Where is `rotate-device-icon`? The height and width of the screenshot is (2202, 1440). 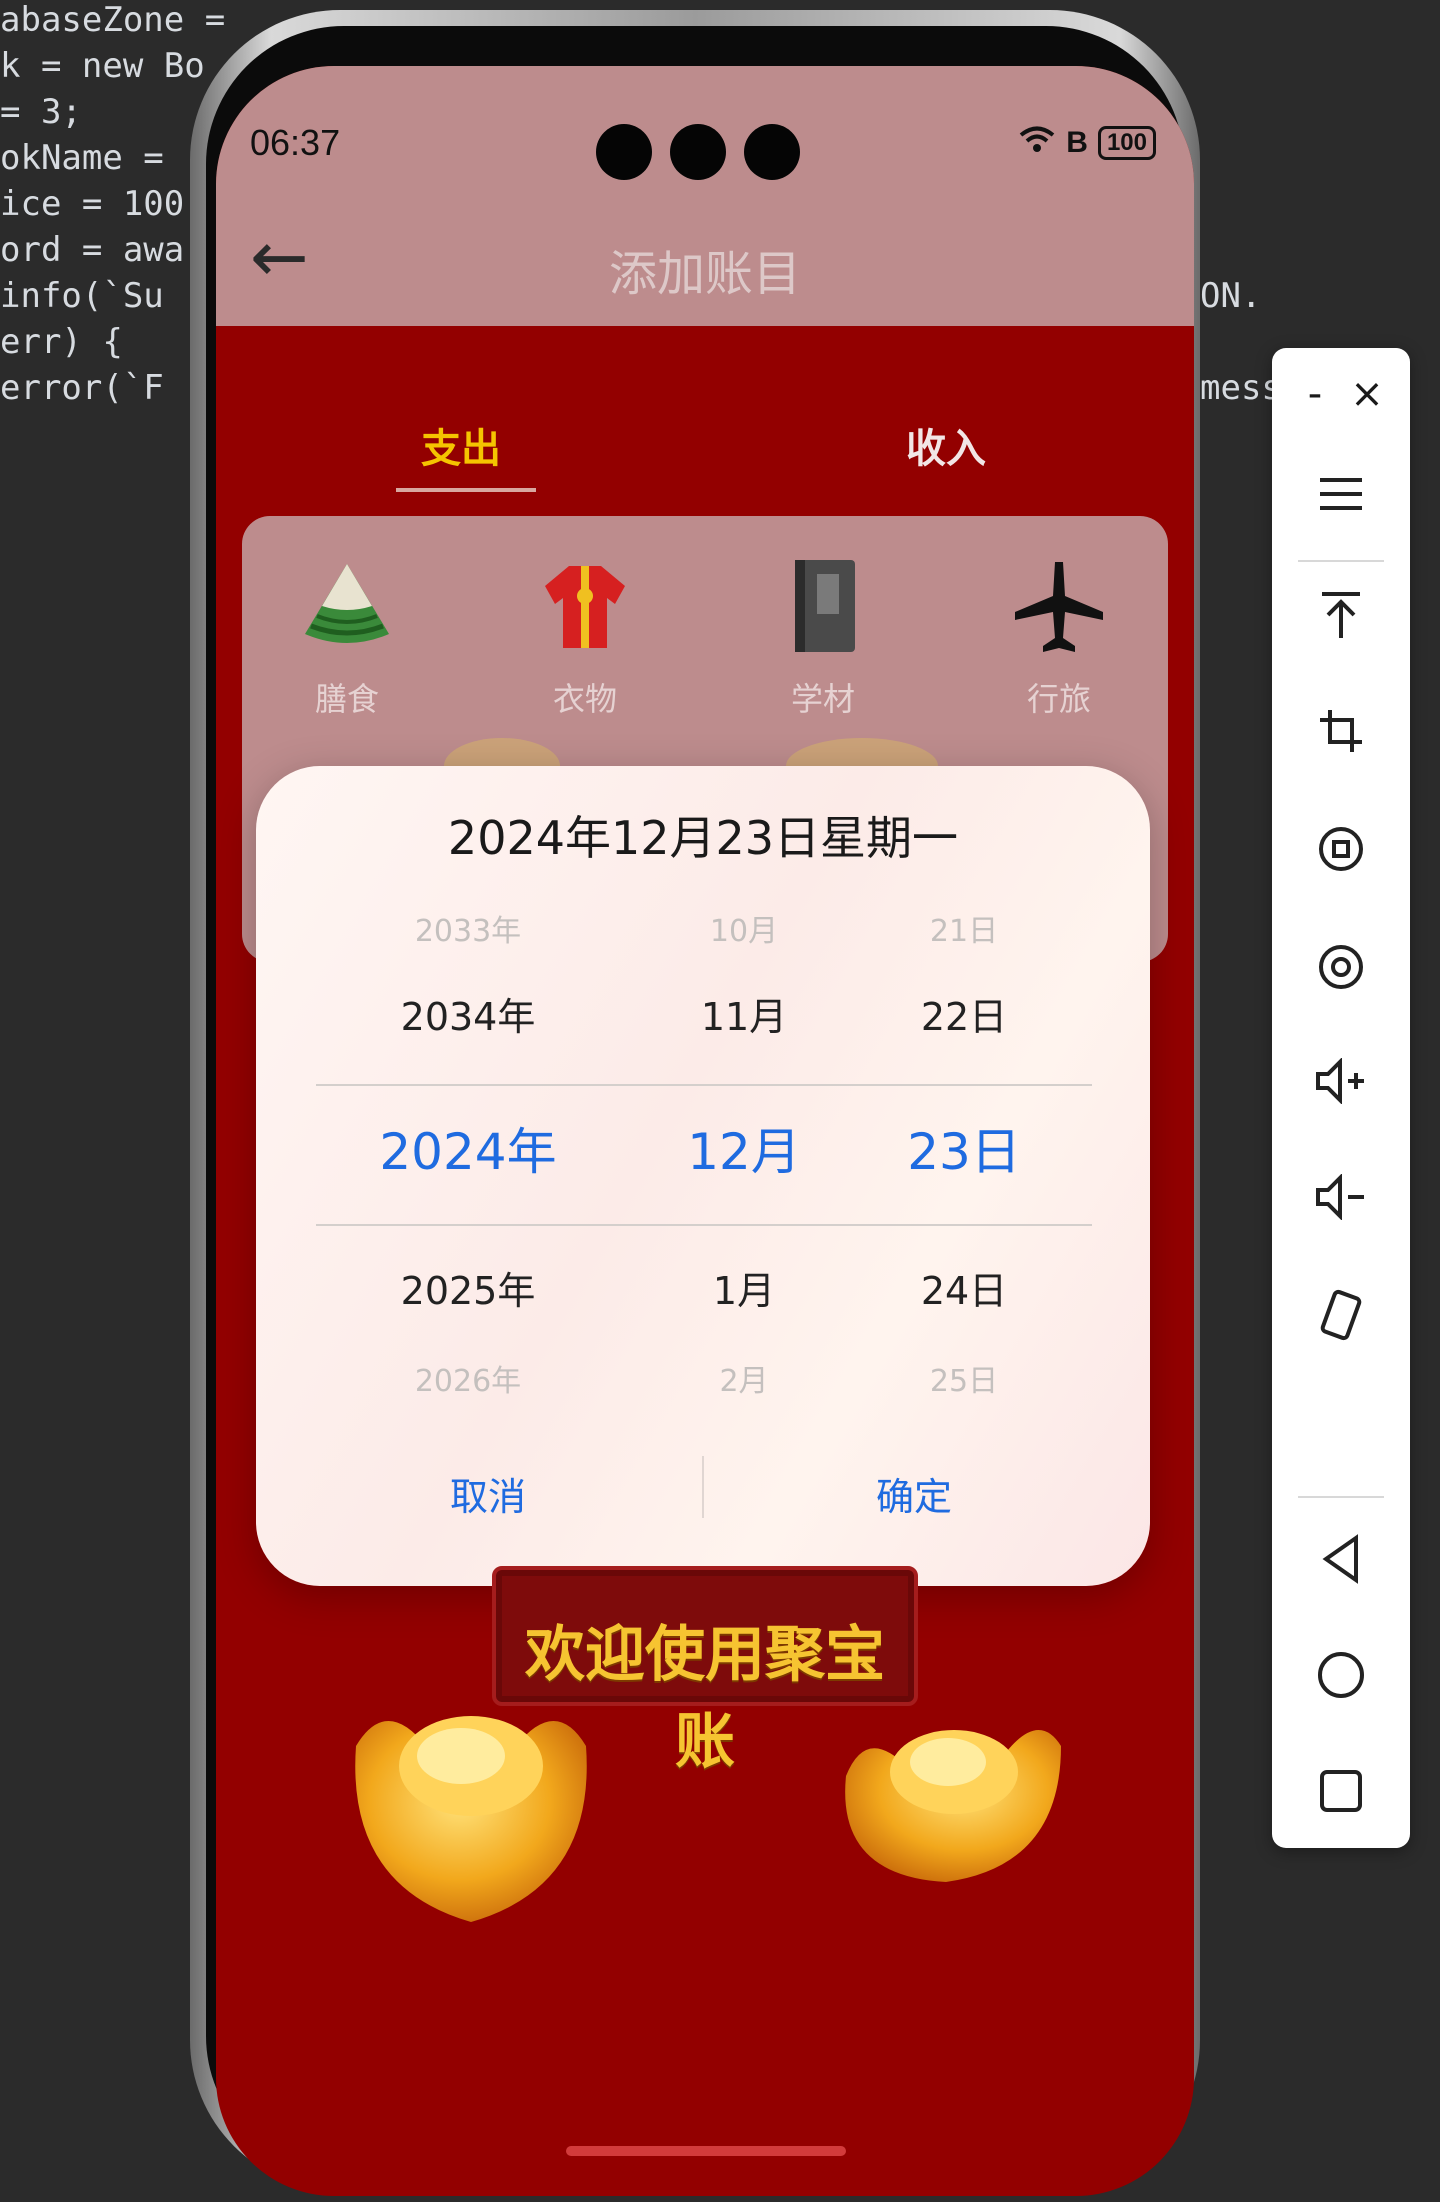 rotate-device-icon is located at coordinates (1341, 1318).